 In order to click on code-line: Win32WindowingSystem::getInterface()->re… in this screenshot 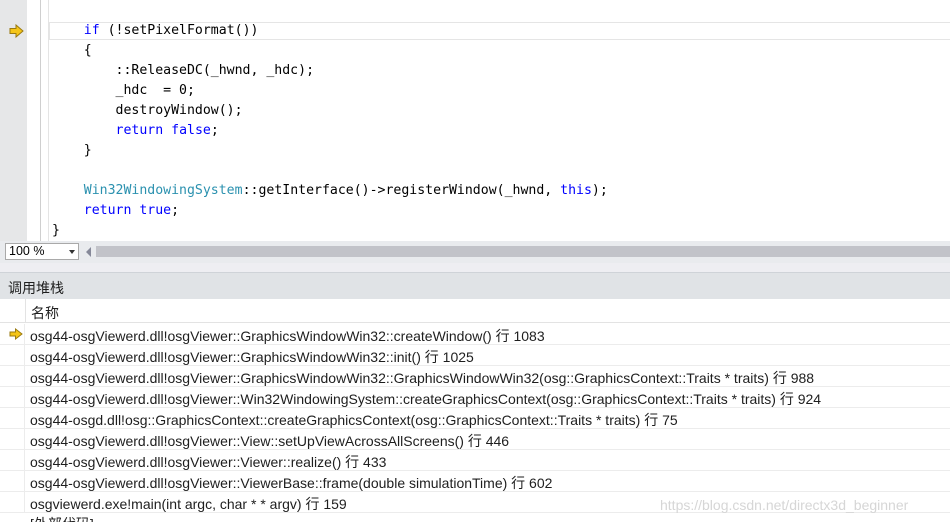, I will do `click(330, 191)`.